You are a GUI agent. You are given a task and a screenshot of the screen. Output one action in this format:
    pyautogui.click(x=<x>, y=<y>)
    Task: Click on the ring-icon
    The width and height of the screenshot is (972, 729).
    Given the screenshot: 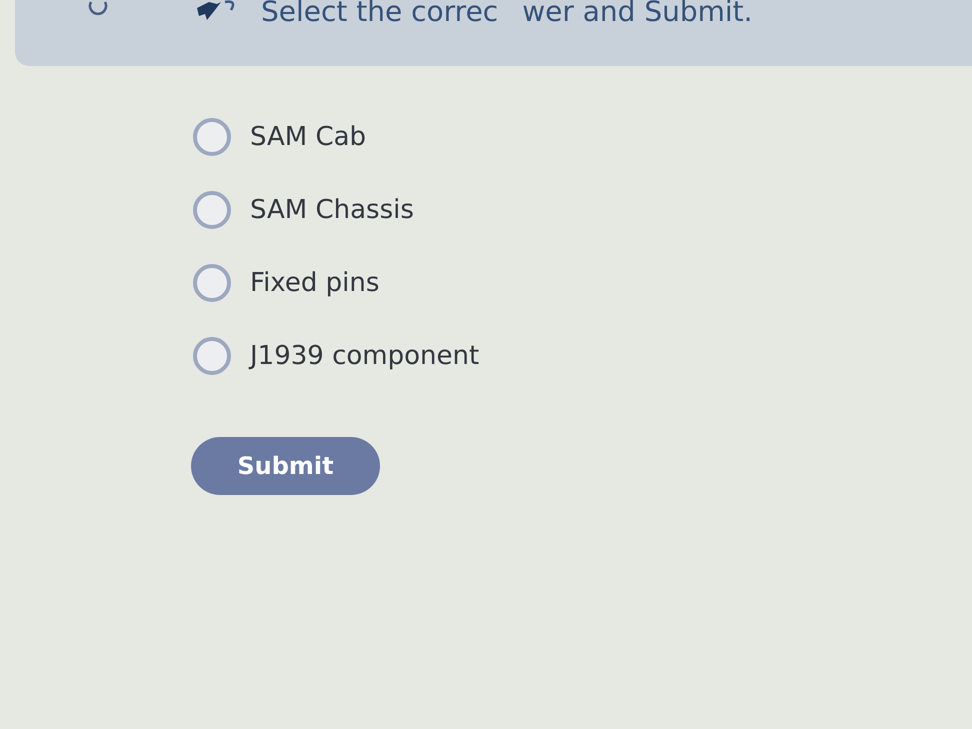 What is the action you would take?
    pyautogui.click(x=98, y=9)
    